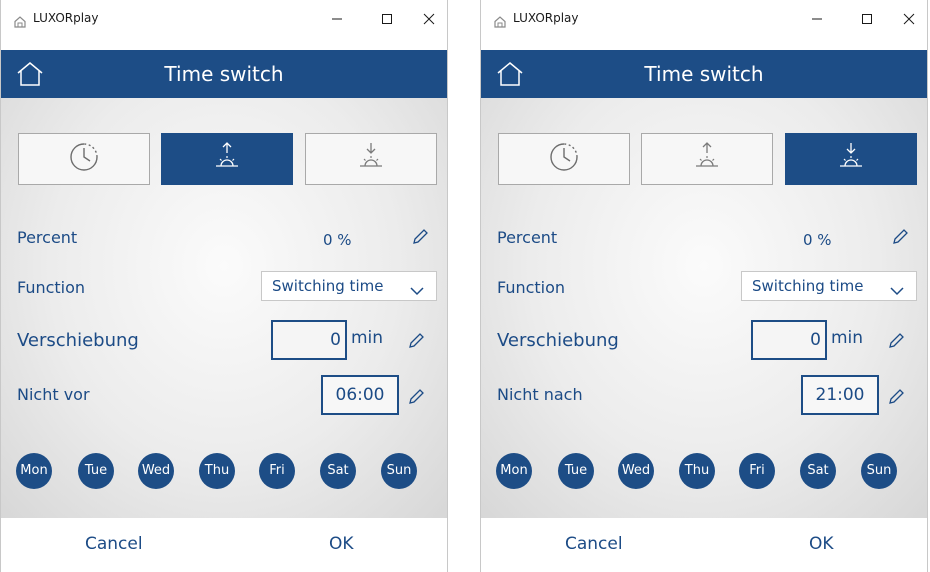 Image resolution: width=930 pixels, height=572 pixels. What do you see at coordinates (540, 394) in the screenshot?
I see `limit-label: Nicht nach` at bounding box center [540, 394].